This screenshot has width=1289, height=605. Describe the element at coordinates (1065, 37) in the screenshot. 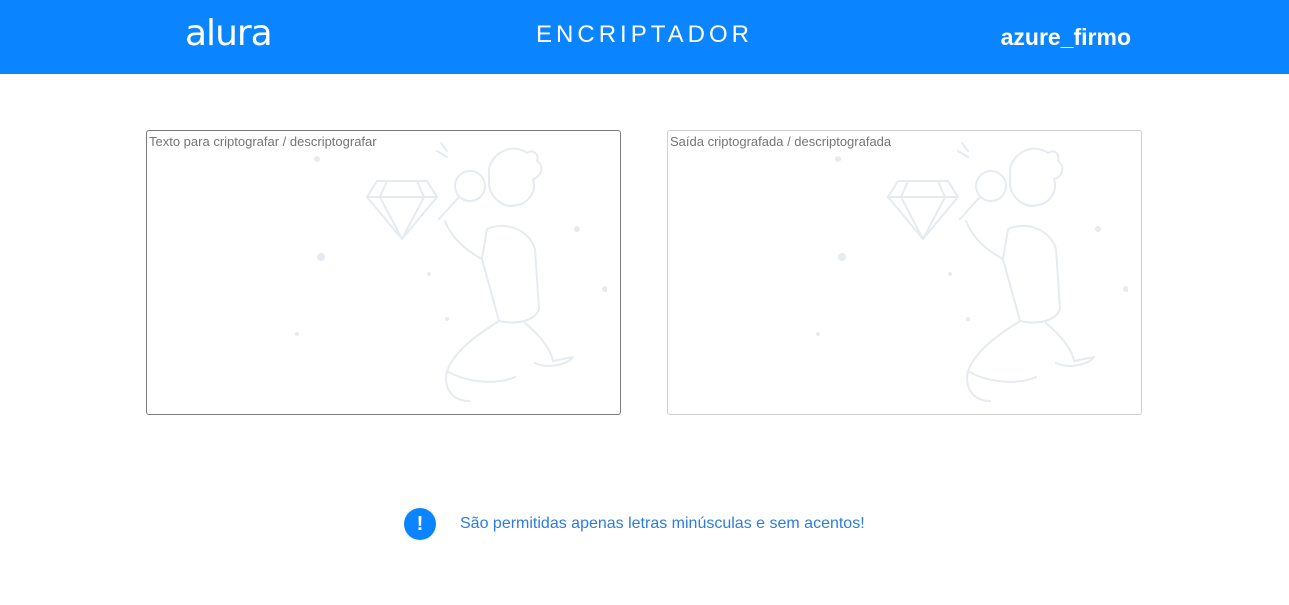

I see `username-label: azure_firmo` at that location.